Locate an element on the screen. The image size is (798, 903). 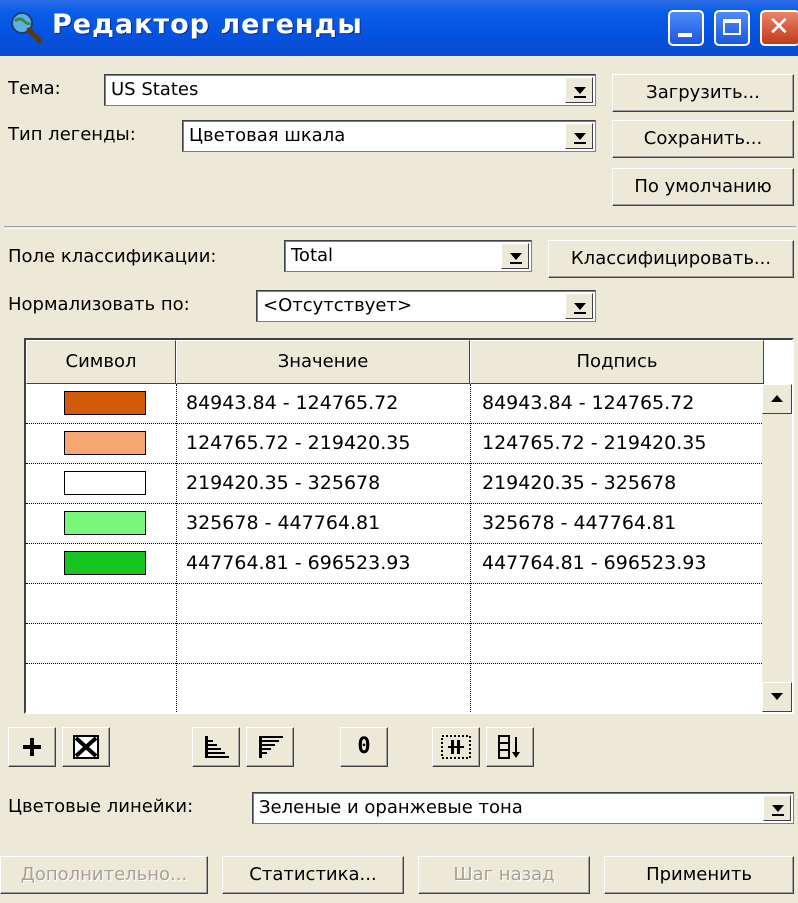
column-header-value: Значение is located at coordinates (323, 362).